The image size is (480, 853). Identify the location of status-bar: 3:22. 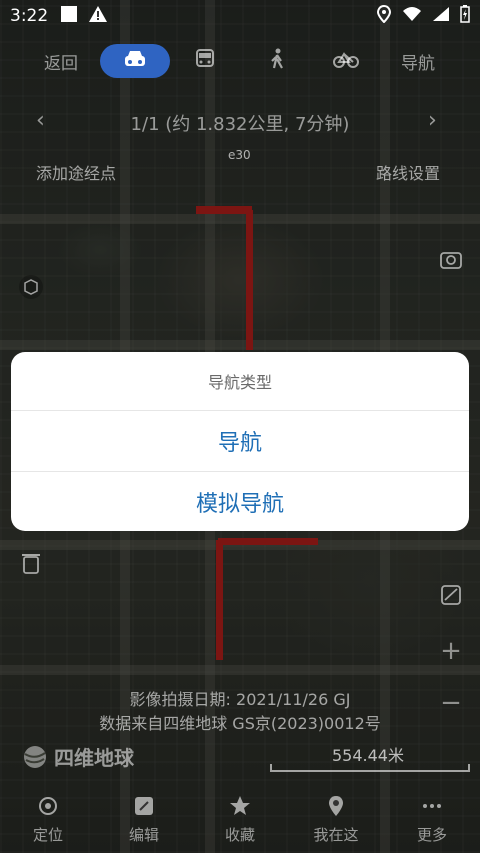
(240, 16).